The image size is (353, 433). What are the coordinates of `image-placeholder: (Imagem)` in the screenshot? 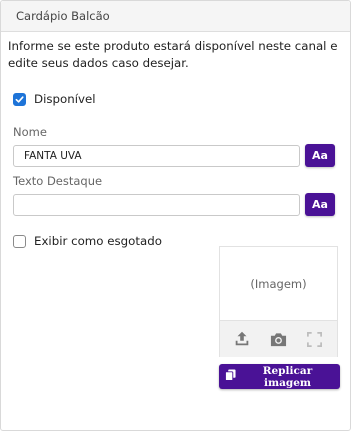 It's located at (278, 283).